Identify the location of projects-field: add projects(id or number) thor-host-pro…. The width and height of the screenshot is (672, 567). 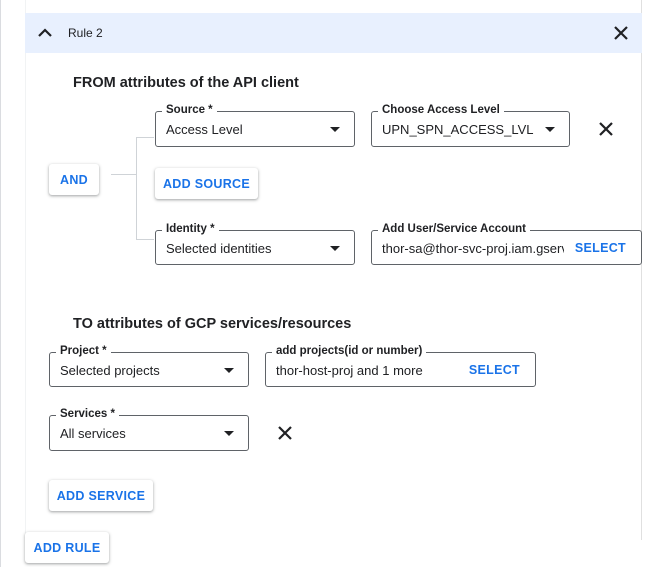
(400, 365).